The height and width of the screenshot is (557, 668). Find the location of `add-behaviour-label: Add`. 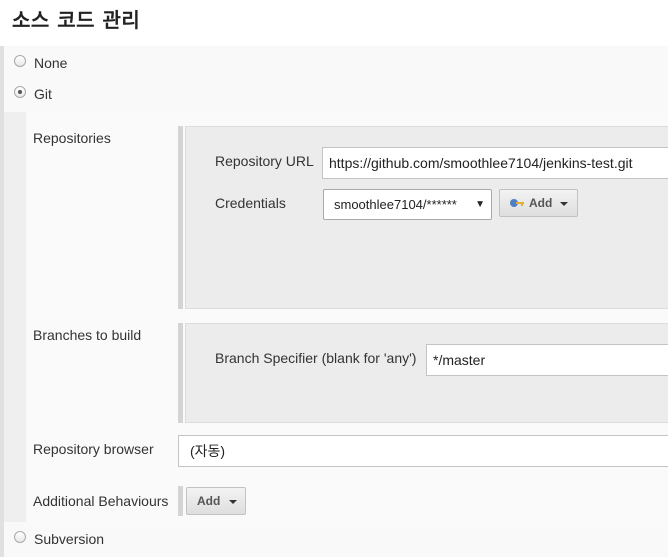

add-behaviour-label: Add is located at coordinates (209, 501).